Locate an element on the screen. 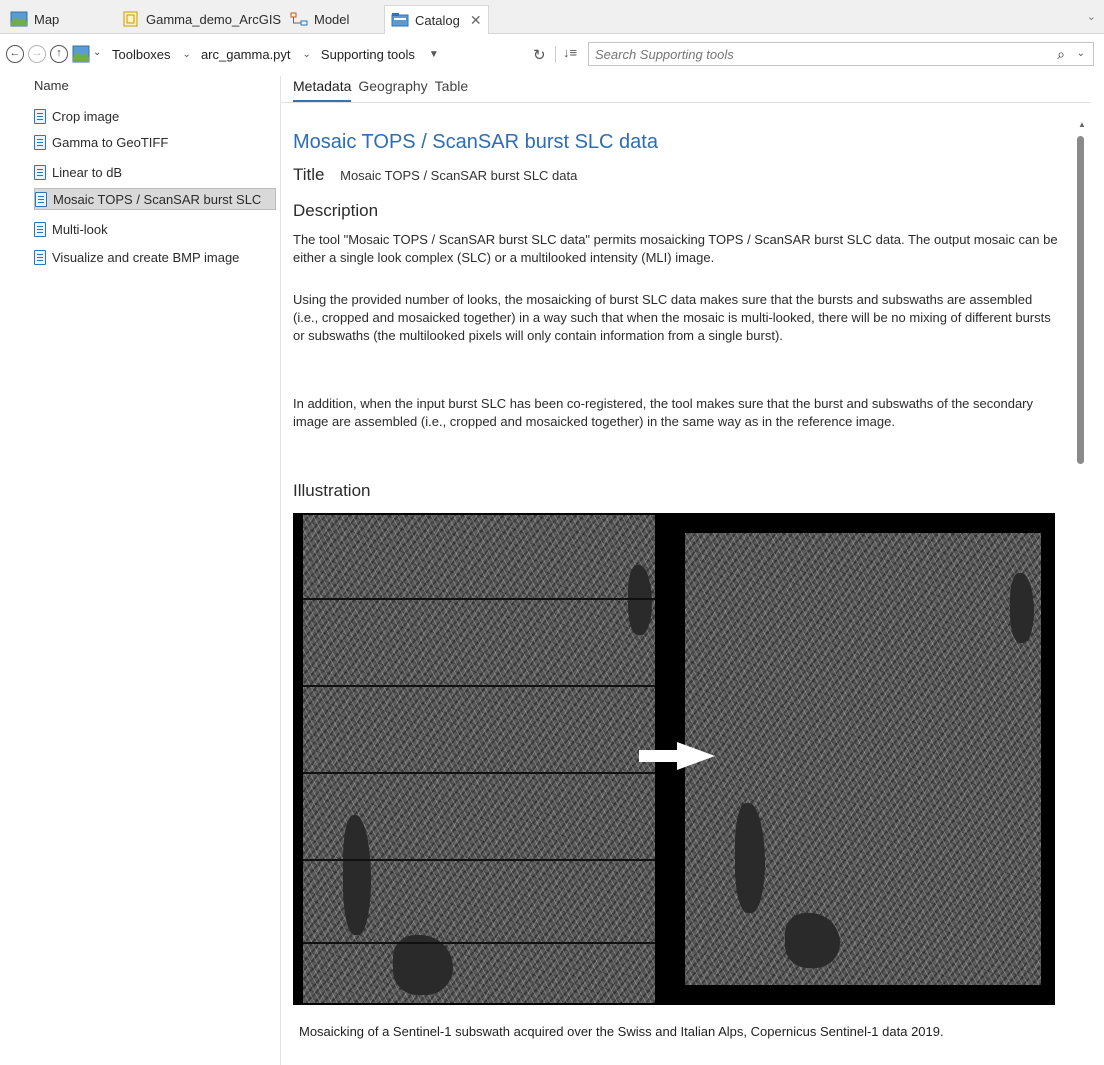 The height and width of the screenshot is (1065, 1104). tool-label: Mosaic TOPS / ScanSAR burst SLC is located at coordinates (157, 199).